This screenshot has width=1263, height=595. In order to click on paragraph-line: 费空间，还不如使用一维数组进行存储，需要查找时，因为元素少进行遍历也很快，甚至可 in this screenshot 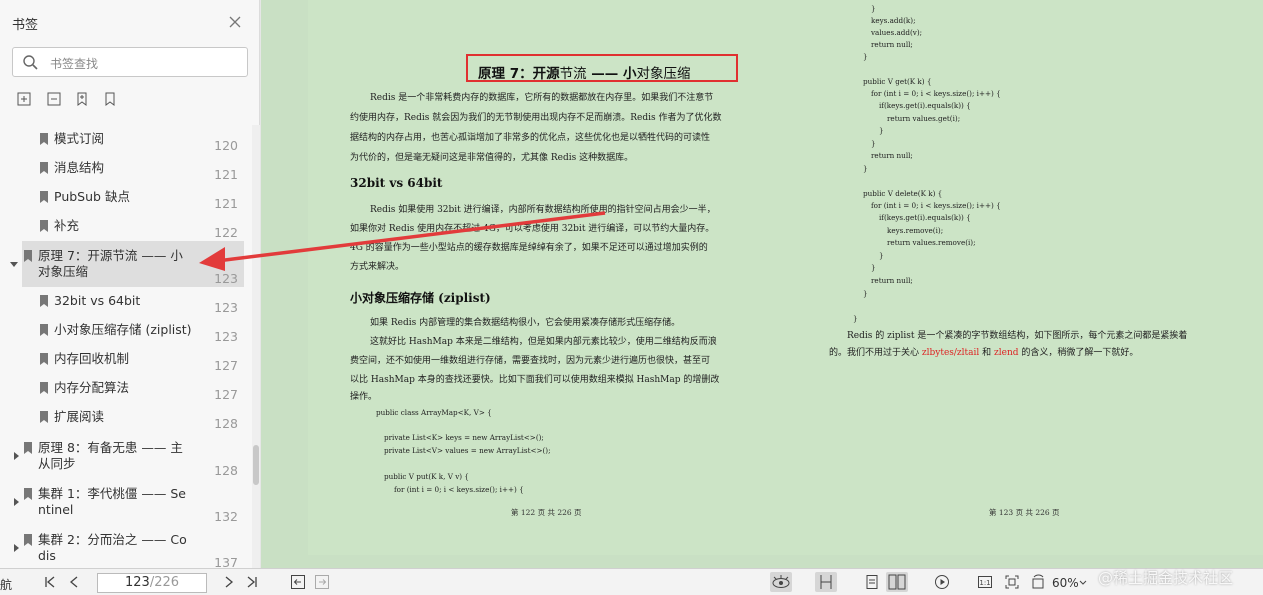, I will do `click(530, 361)`.